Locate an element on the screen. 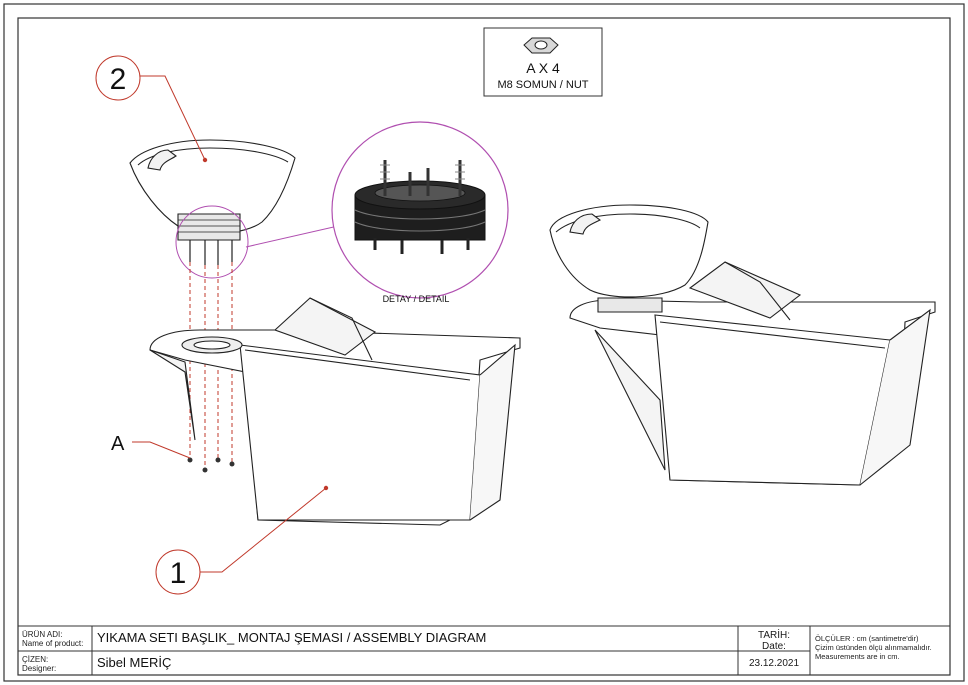  basin-head-part is located at coordinates (212, 190).